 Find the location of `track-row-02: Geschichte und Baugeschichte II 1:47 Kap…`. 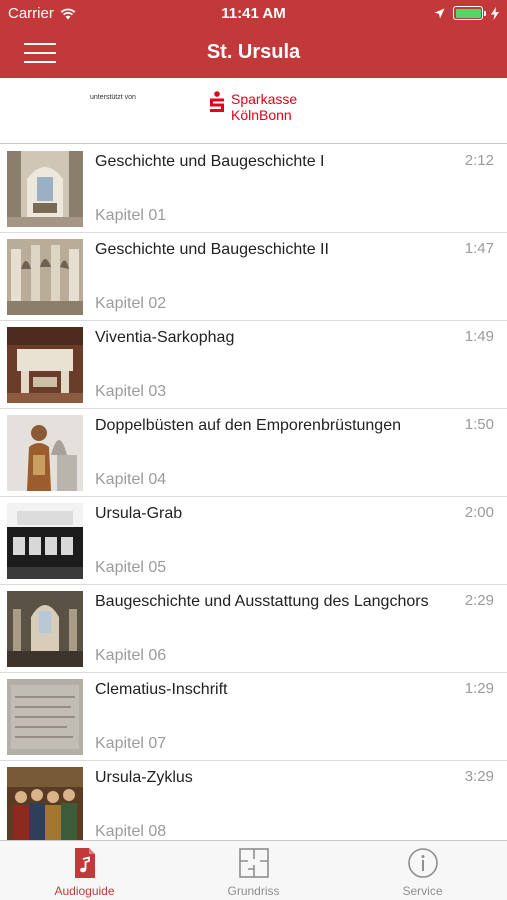

track-row-02: Geschichte und Baugeschichte II 1:47 Kap… is located at coordinates (253, 277).